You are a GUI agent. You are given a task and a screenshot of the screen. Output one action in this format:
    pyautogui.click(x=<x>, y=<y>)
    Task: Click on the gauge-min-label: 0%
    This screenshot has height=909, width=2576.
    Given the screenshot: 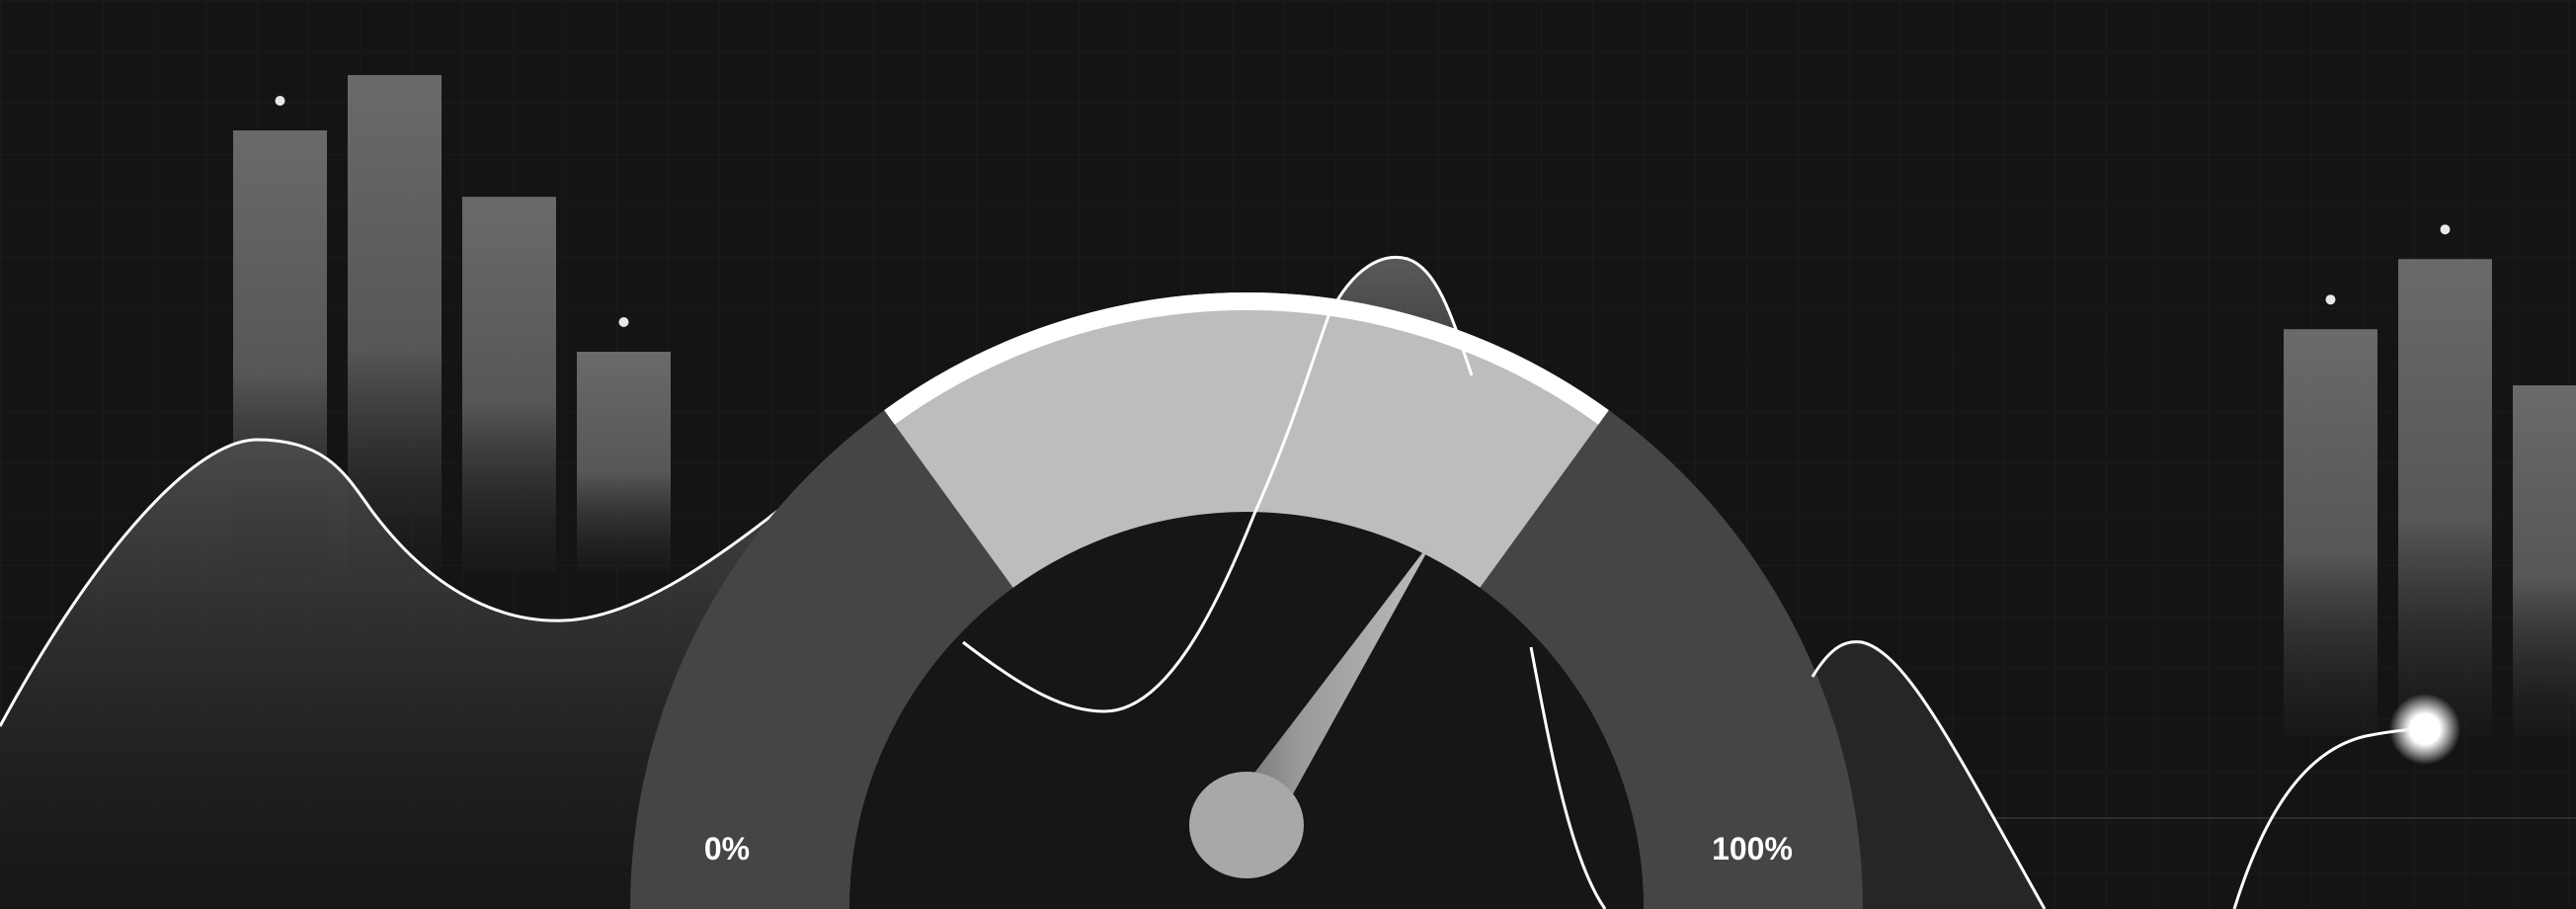 What is the action you would take?
    pyautogui.click(x=727, y=849)
    